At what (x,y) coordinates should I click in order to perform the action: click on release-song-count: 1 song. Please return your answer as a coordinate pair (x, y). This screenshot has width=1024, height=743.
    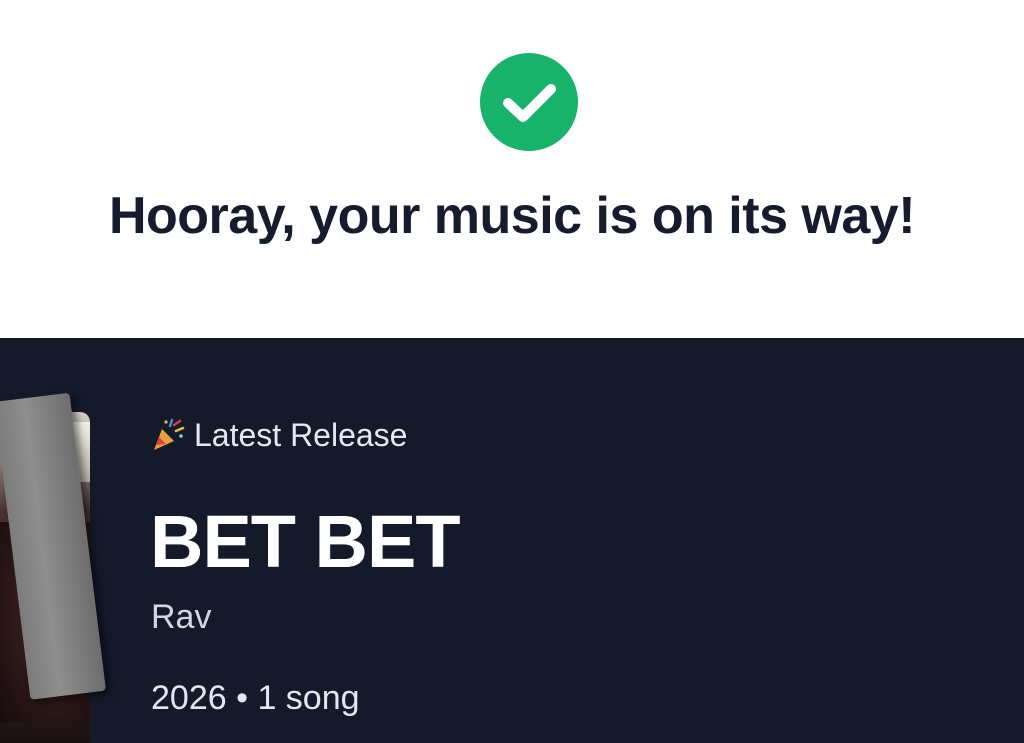
    Looking at the image, I should click on (308, 698).